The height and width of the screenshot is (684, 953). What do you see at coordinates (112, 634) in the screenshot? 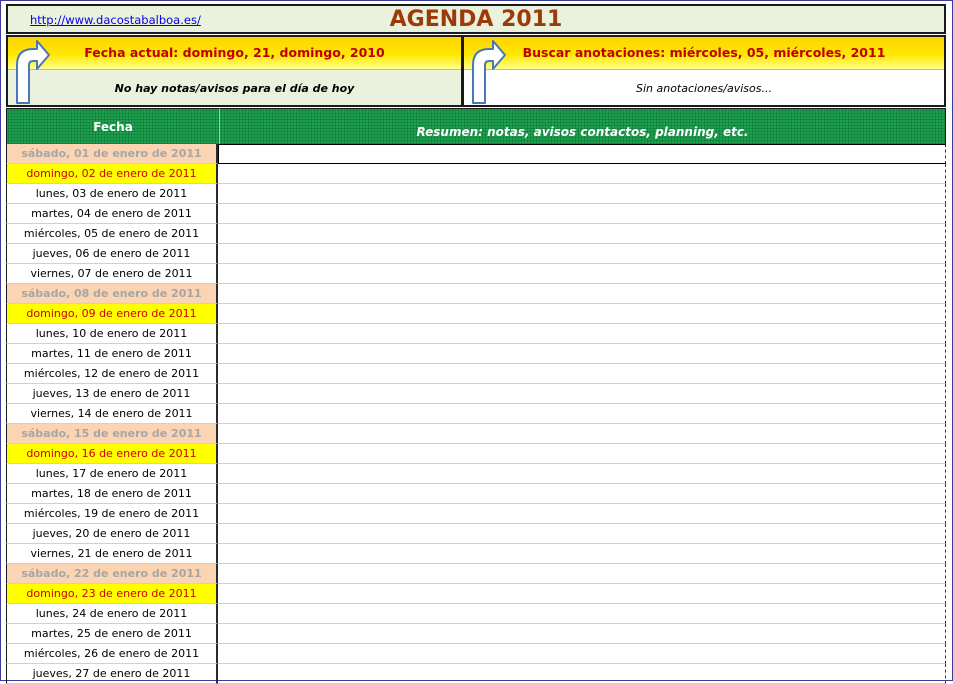
I see `date-cell: martes, 25 de enero de 2011` at bounding box center [112, 634].